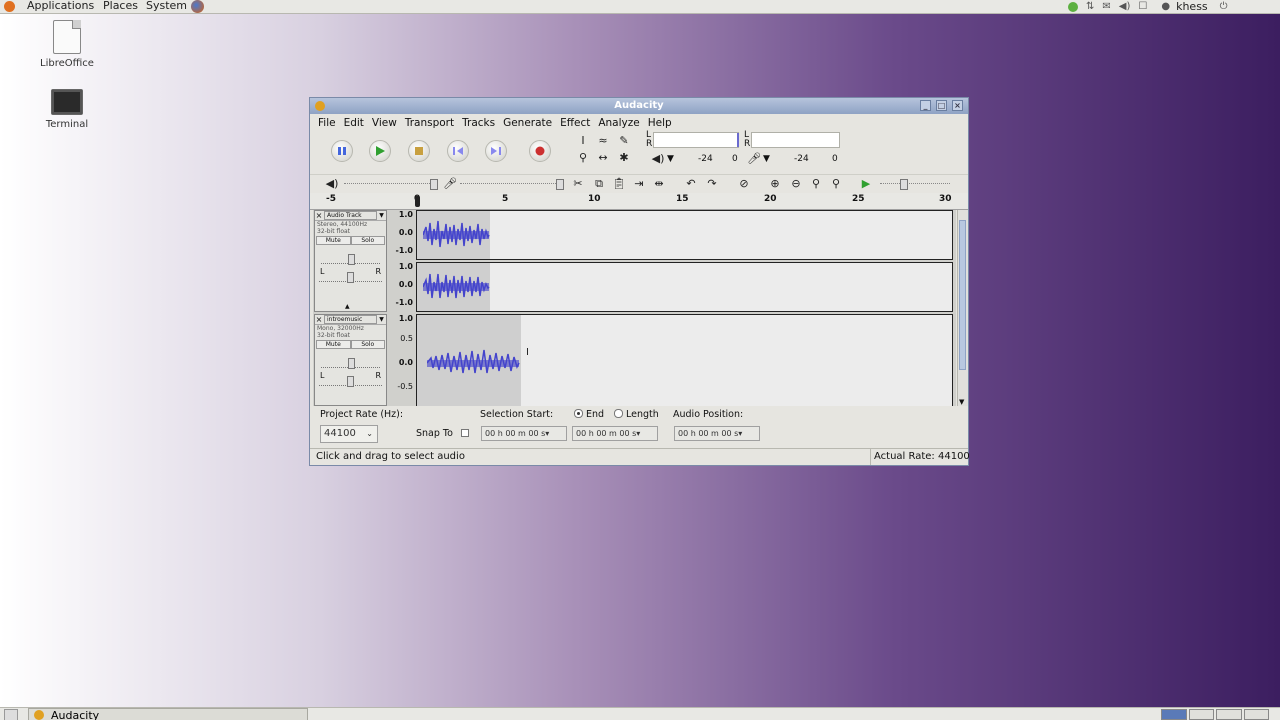 This screenshot has width=1280, height=720. I want to click on network-icon: ⇅, so click(1090, 6).